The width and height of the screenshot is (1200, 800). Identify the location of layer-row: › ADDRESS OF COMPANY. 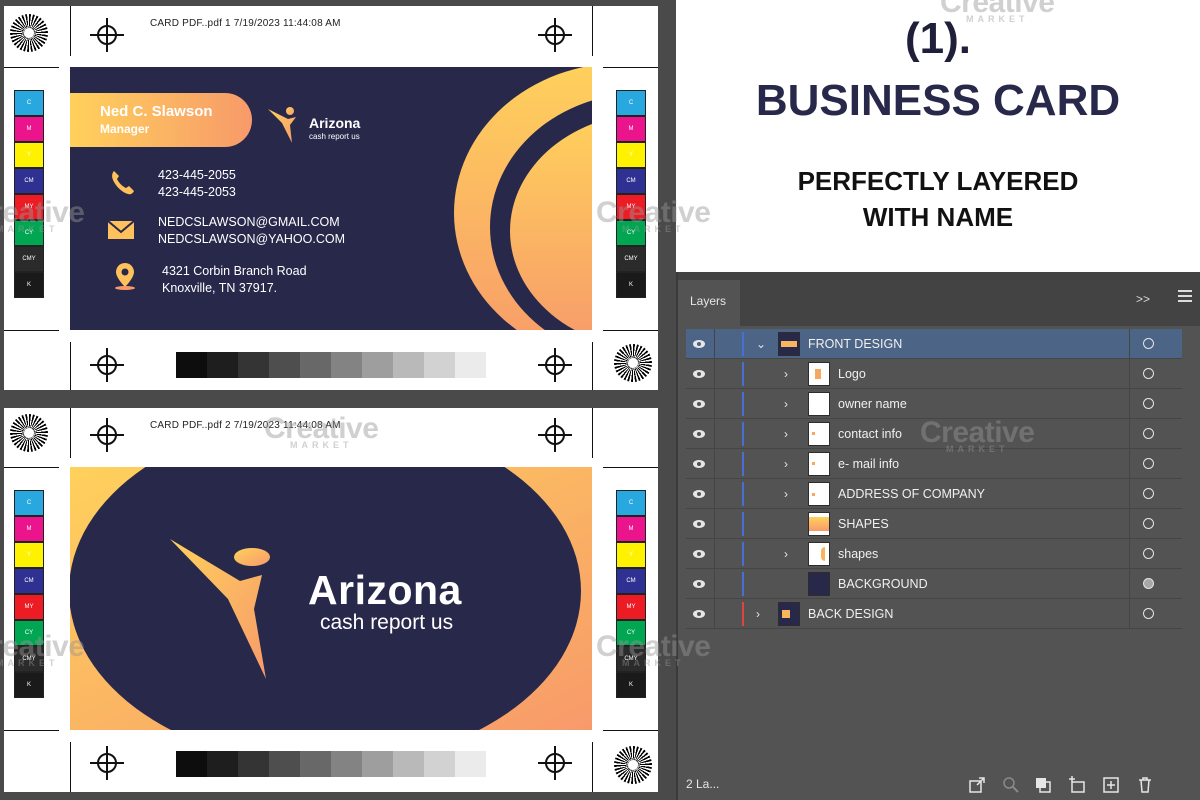
(934, 494).